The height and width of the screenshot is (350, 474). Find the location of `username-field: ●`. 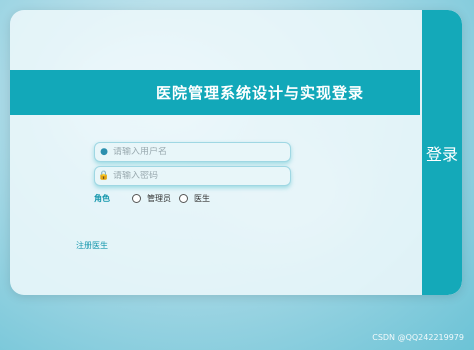

username-field: ● is located at coordinates (192, 152).